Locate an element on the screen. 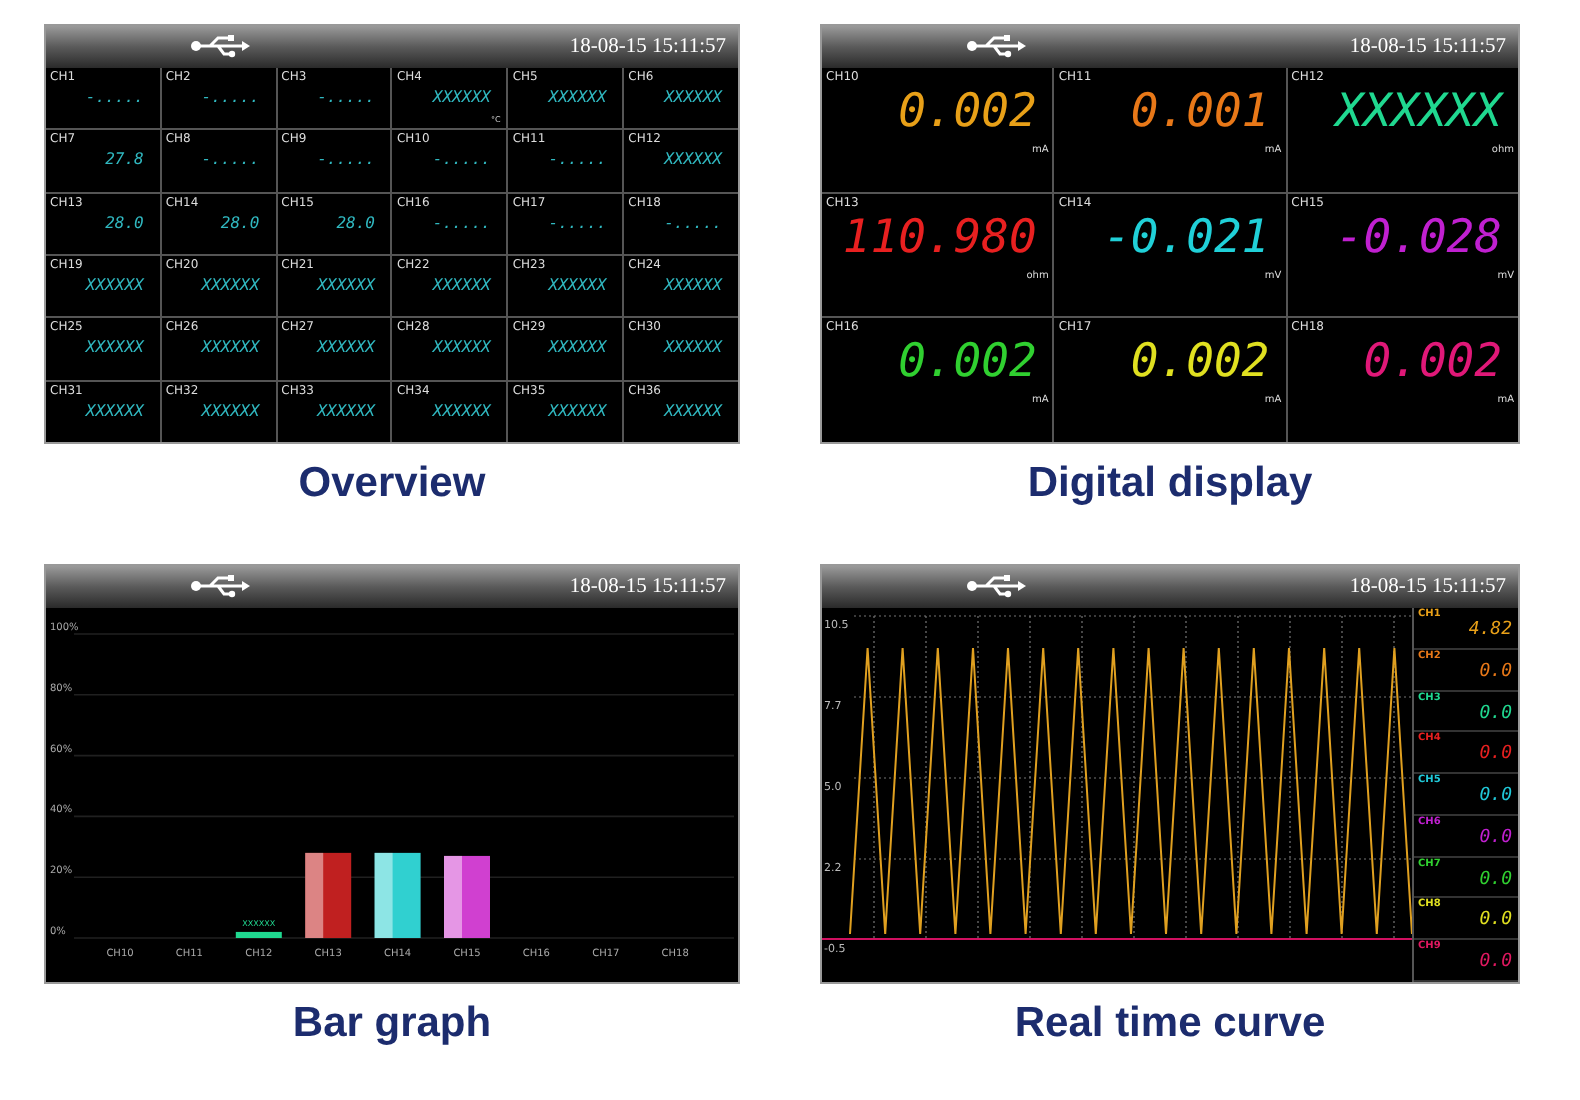  channel-value: 110.980 is located at coordinates (939, 238).